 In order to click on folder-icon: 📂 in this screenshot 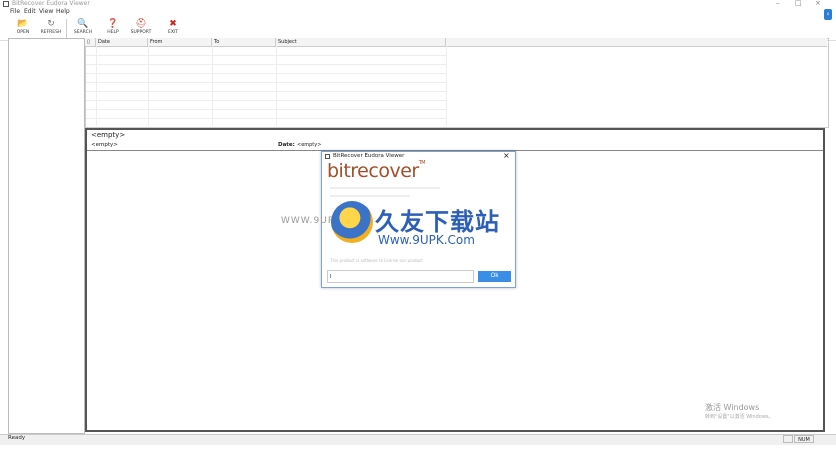, I will do `click(23, 24)`.